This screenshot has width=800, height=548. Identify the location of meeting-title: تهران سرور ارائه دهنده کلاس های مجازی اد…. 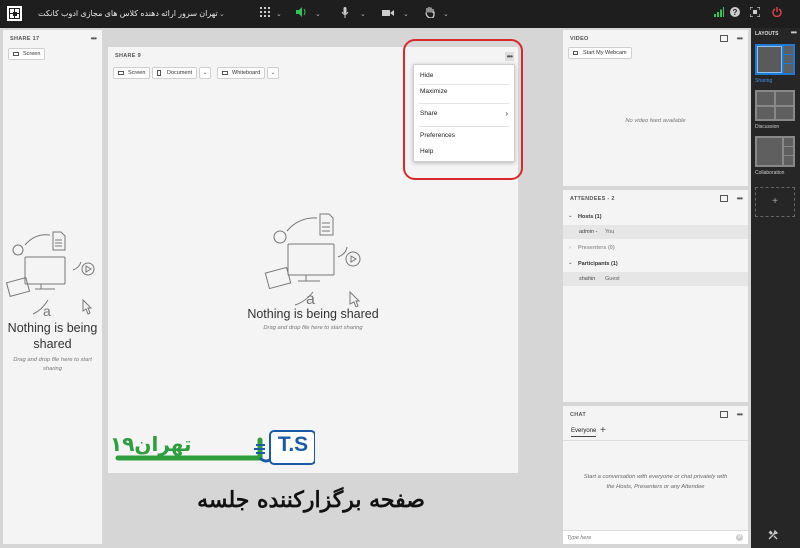
(128, 13).